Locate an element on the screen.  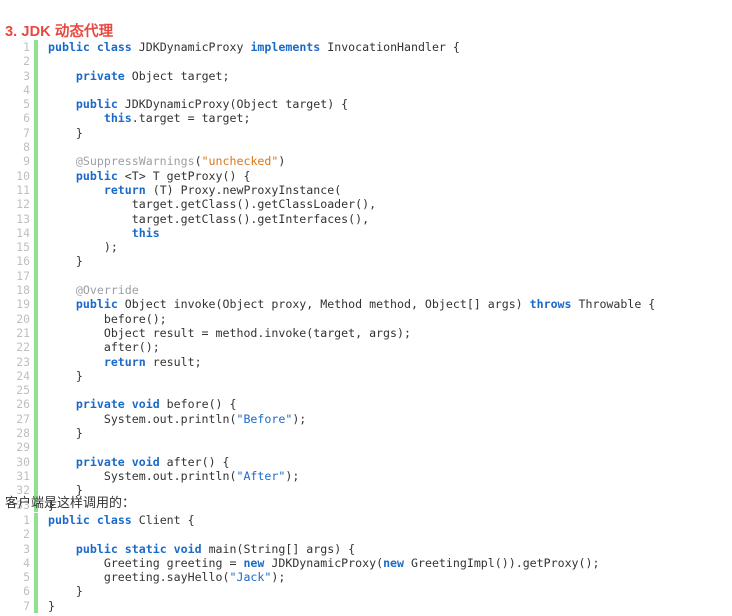
code-line: 30 private void after() { is located at coordinates (327, 461).